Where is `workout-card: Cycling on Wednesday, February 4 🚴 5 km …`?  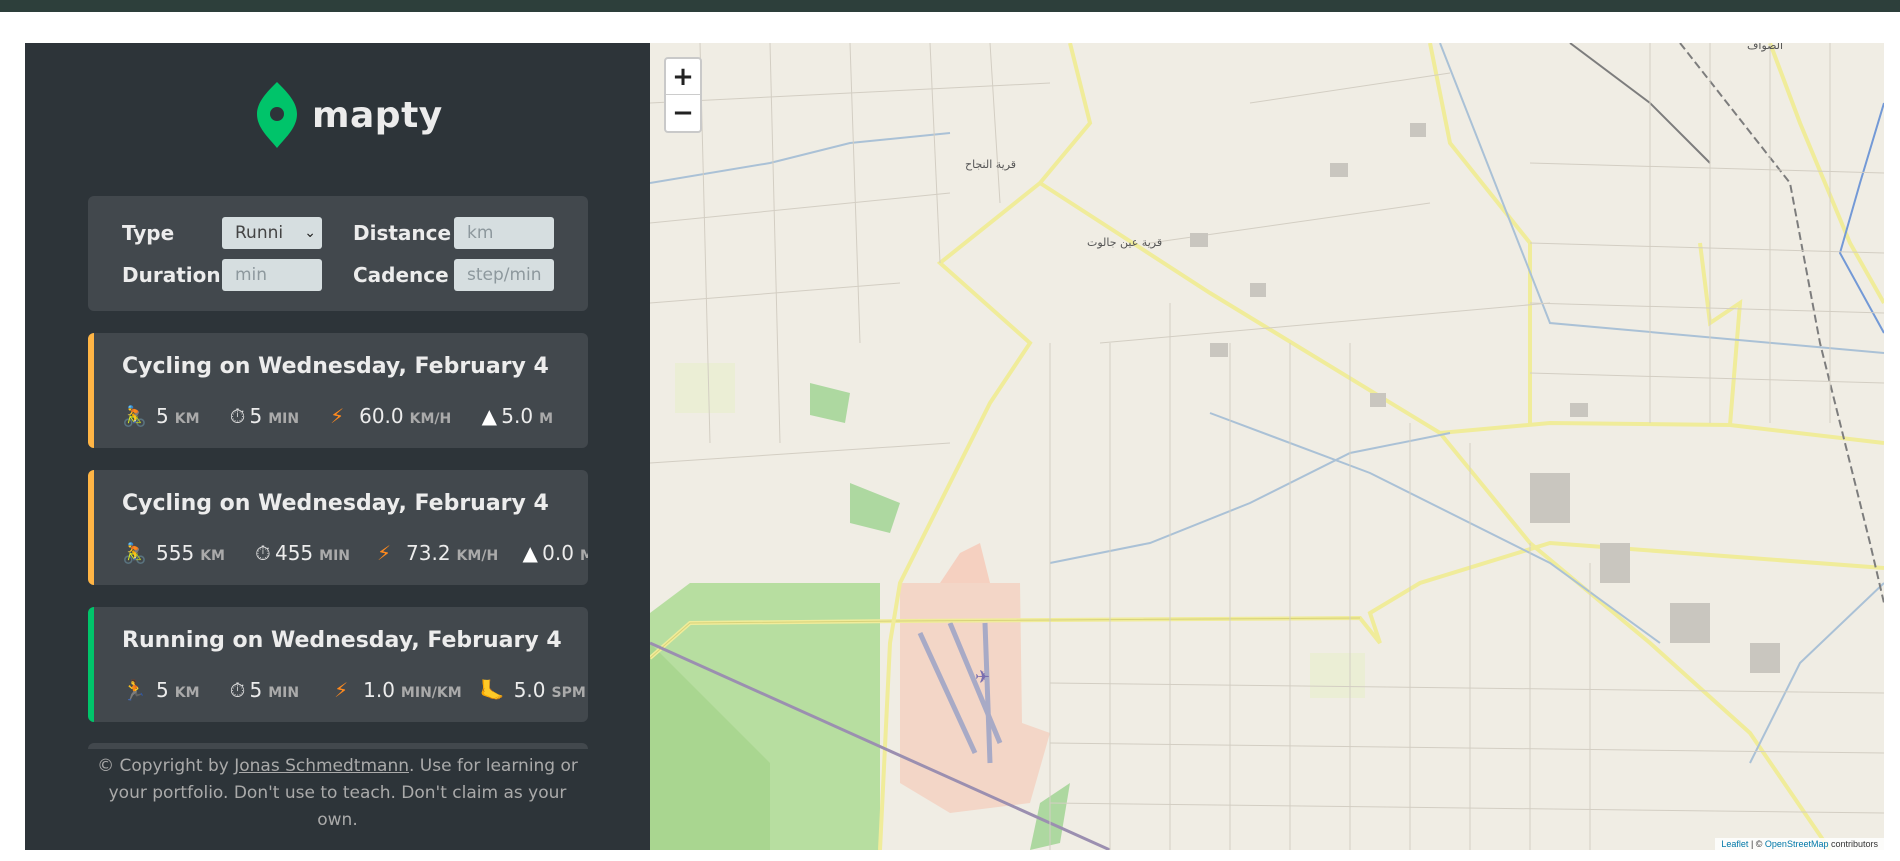
workout-card: Cycling on Wednesday, February 4 🚴 5 km … is located at coordinates (338, 390).